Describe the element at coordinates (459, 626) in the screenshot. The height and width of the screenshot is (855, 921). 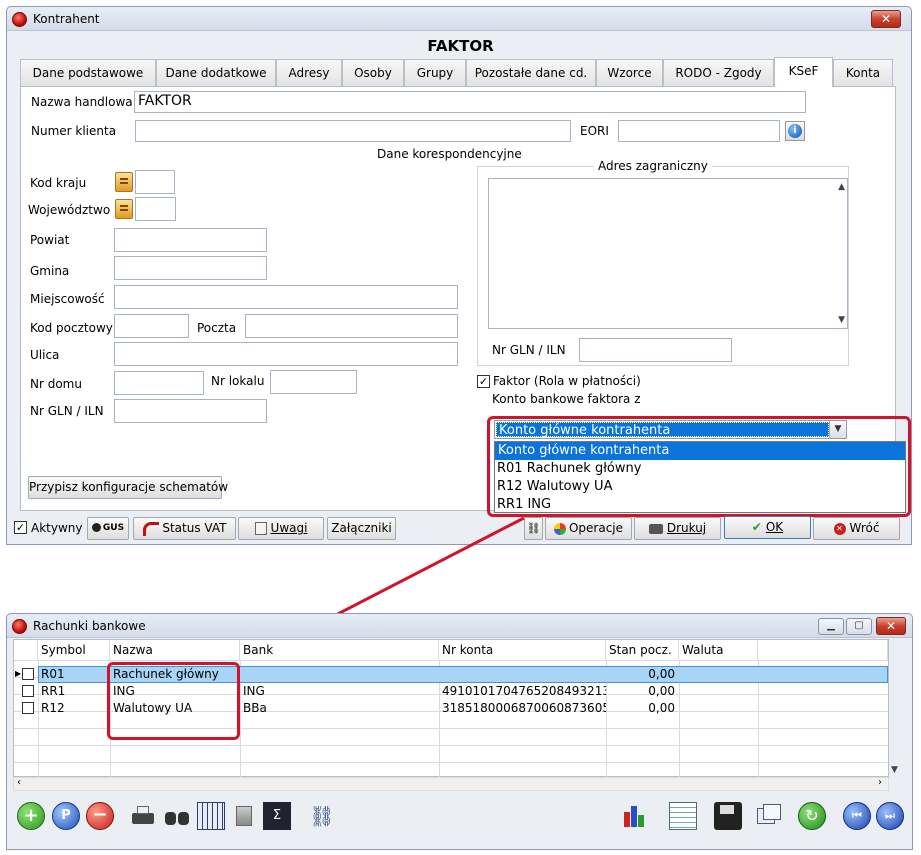
I see `bank-titlebar: Rachunki bankowe ▁ ▢ ✕` at that location.